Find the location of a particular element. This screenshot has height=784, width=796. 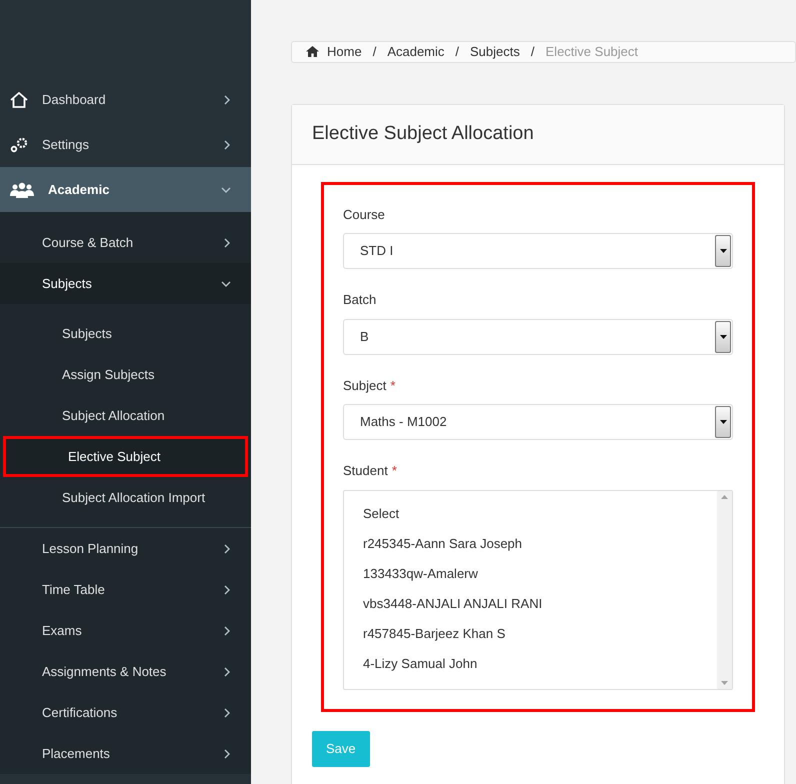

scroll-down-icon is located at coordinates (724, 682).